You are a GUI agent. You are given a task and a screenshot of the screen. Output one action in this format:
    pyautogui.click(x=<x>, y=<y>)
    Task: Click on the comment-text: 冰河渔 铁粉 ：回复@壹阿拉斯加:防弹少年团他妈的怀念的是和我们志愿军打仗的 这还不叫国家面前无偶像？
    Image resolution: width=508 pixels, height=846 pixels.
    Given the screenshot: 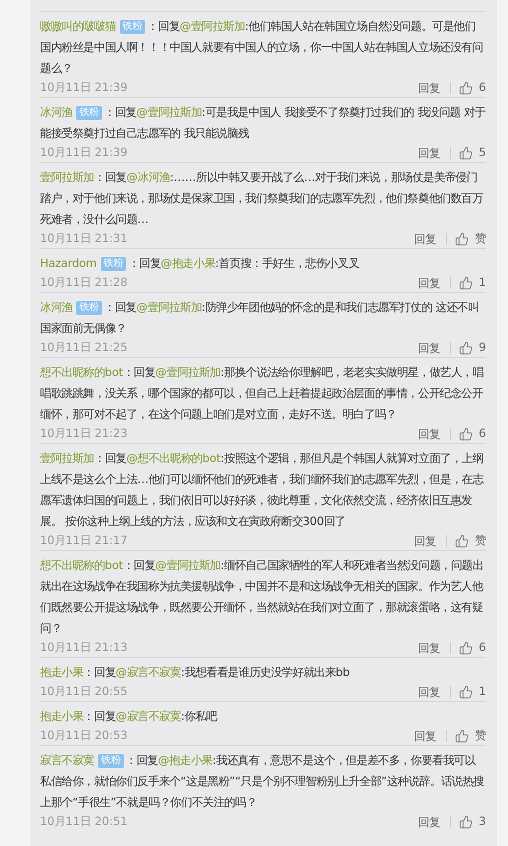 What is the action you would take?
    pyautogui.click(x=260, y=318)
    